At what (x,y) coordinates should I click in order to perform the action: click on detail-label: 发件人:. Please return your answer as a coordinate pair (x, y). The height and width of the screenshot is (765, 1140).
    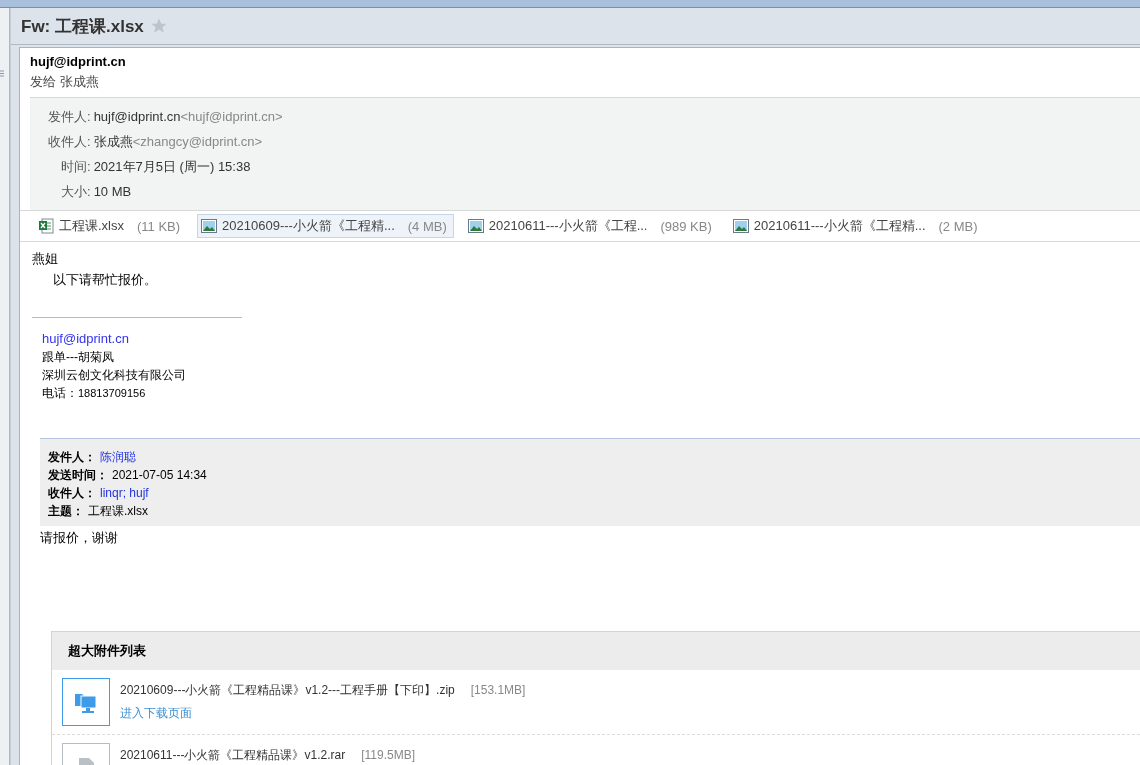
    Looking at the image, I should click on (69, 116).